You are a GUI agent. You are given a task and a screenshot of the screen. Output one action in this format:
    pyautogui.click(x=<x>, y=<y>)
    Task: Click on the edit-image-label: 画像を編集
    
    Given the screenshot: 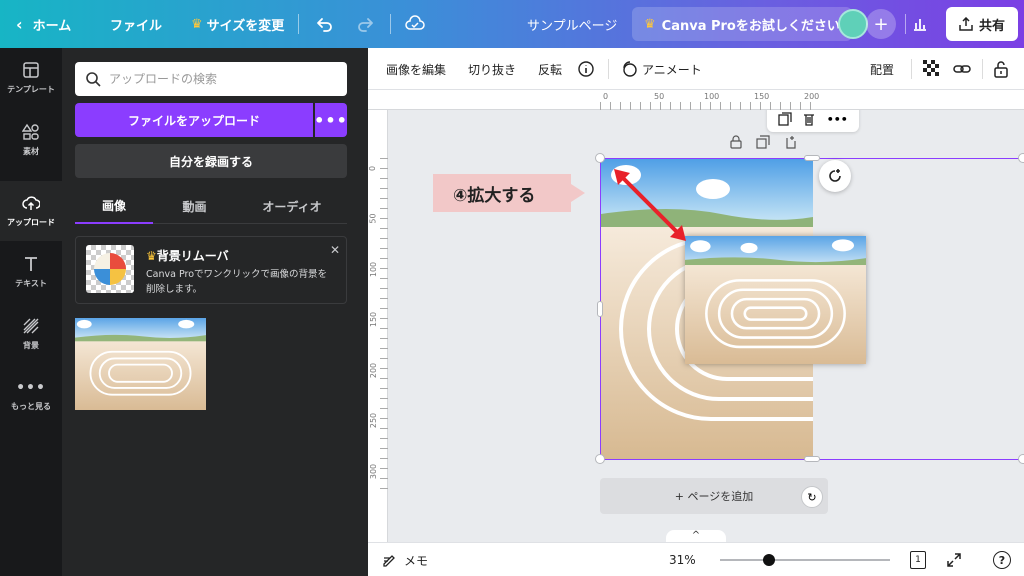 What is the action you would take?
    pyautogui.click(x=416, y=69)
    